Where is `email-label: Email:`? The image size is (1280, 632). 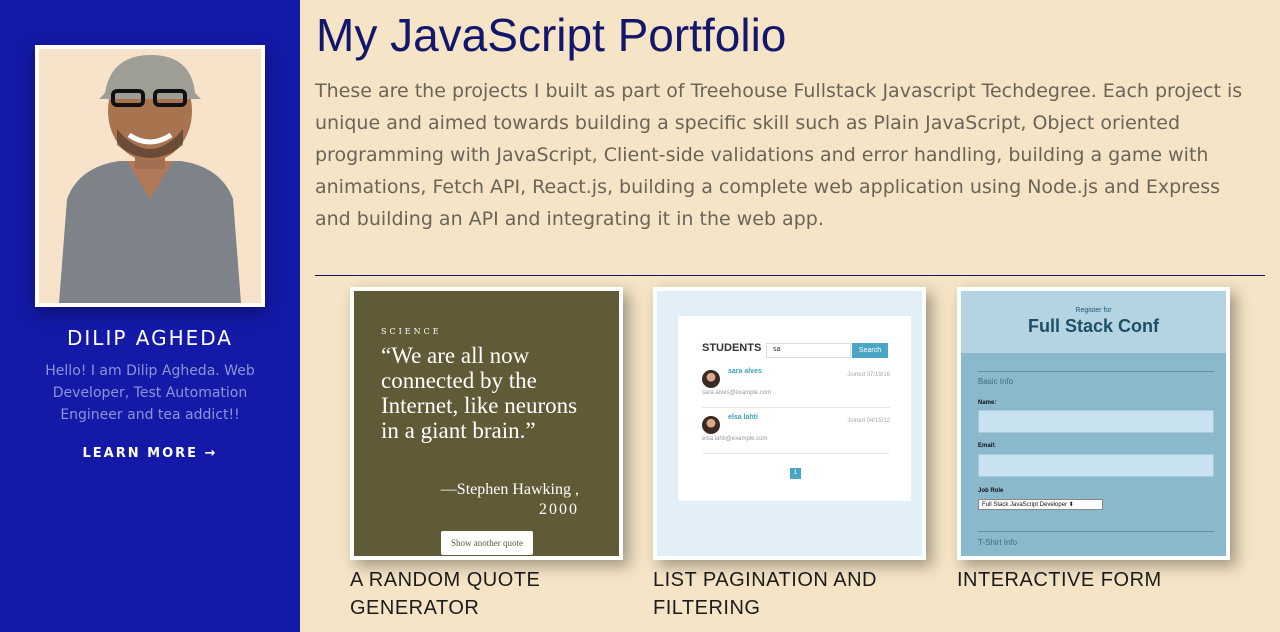 email-label: Email: is located at coordinates (987, 446).